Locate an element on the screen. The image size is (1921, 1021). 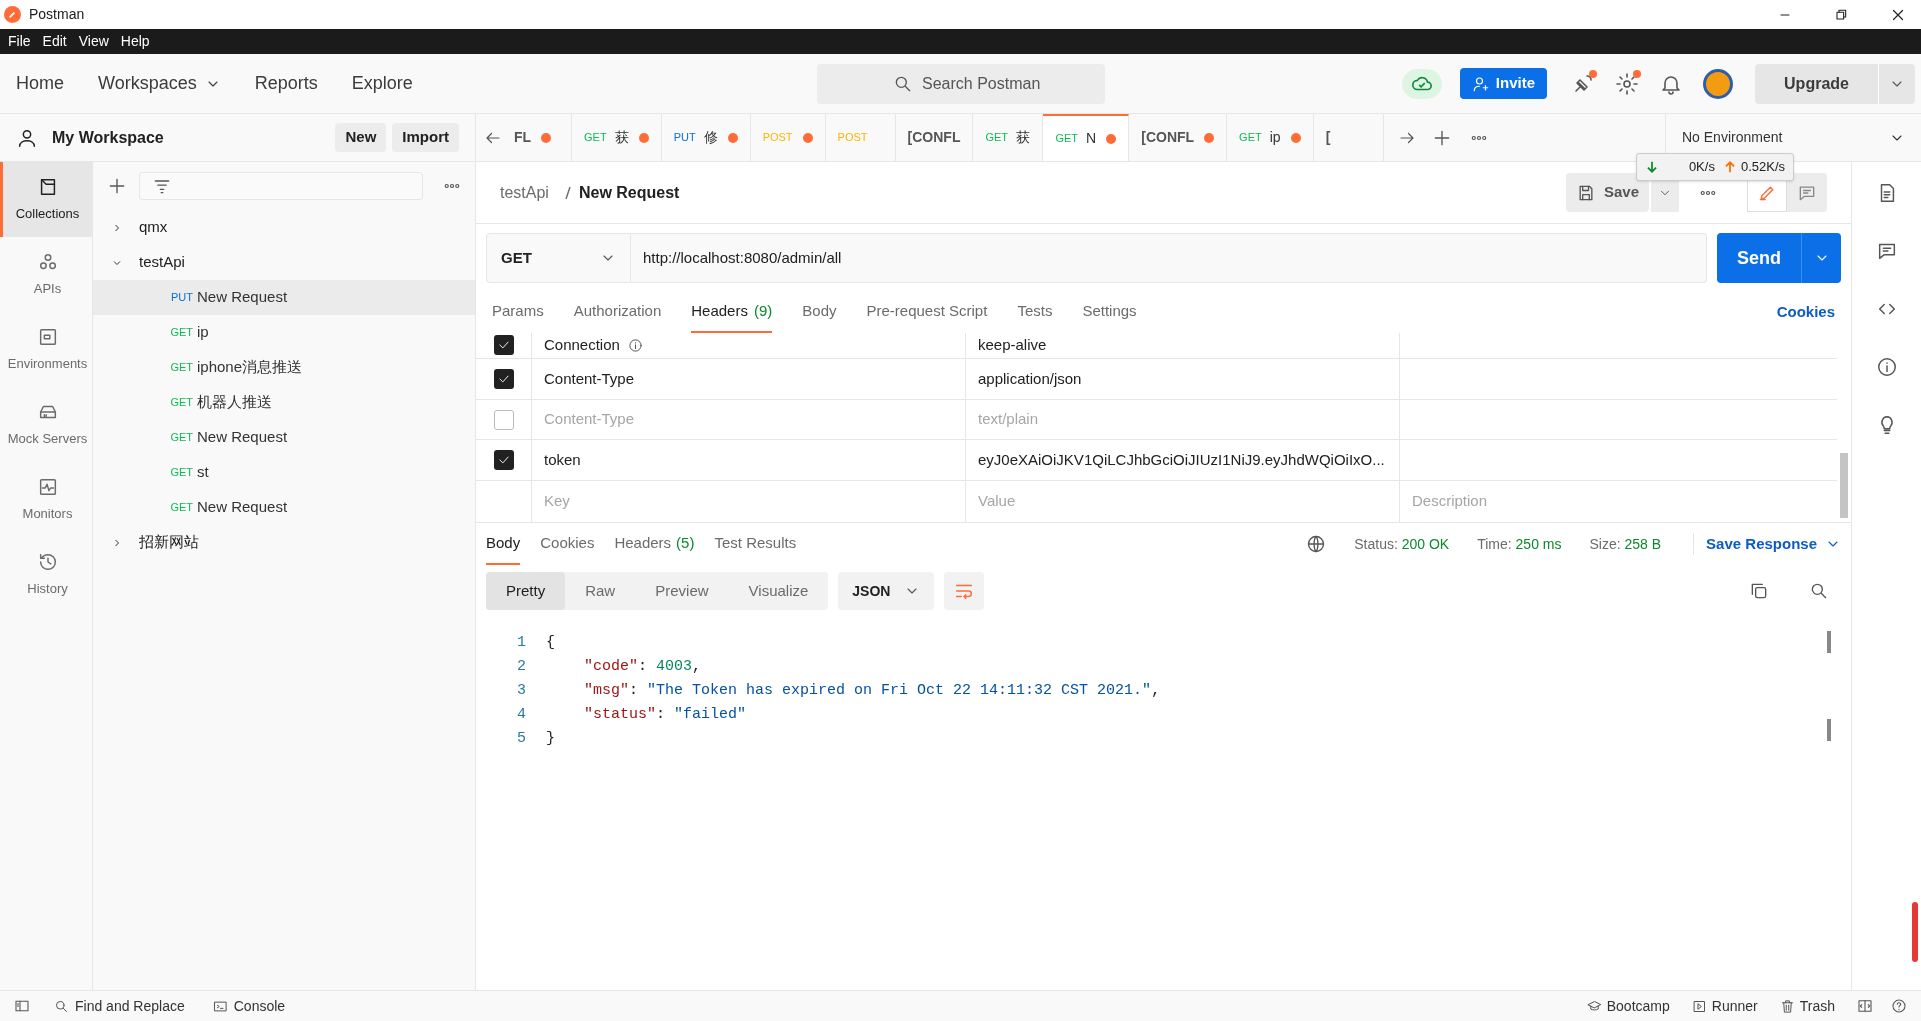
copy-icon is located at coordinates (1759, 591).